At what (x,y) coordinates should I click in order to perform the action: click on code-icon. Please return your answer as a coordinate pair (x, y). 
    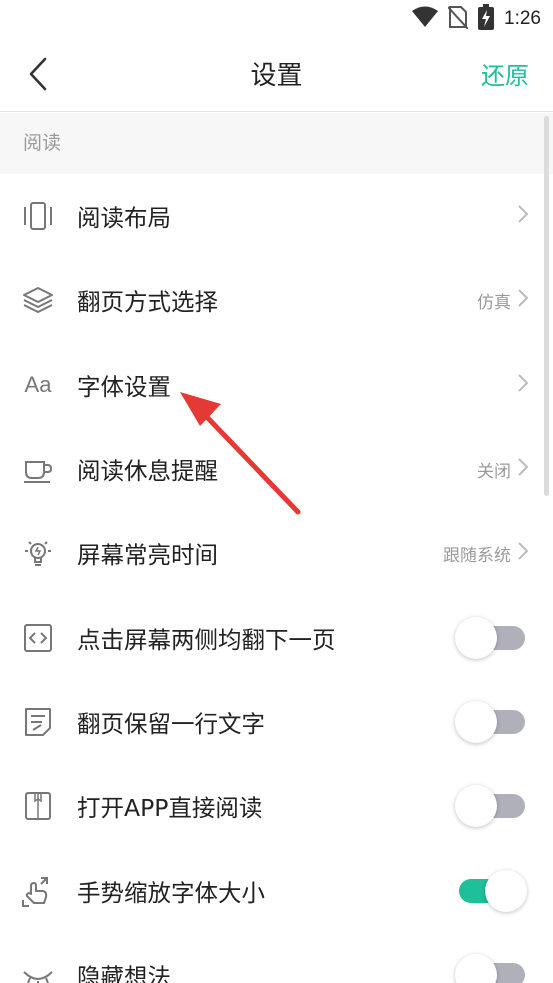
    Looking at the image, I should click on (38, 638).